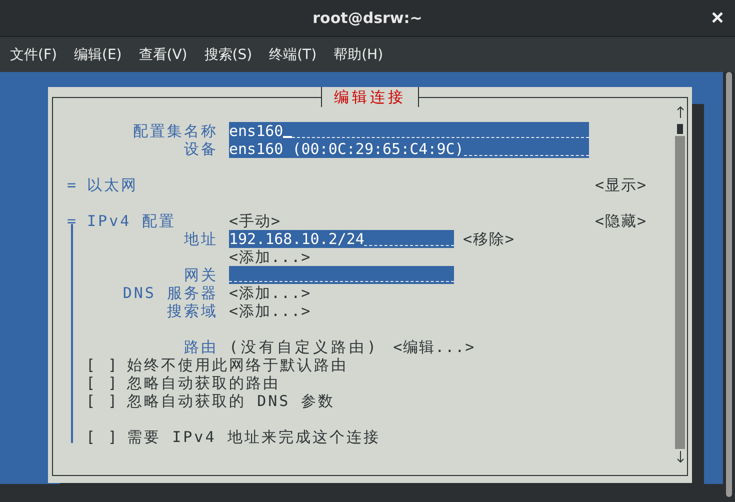 The image size is (735, 502). Describe the element at coordinates (409, 131) in the screenshot. I see `text-field: ens160` at that location.